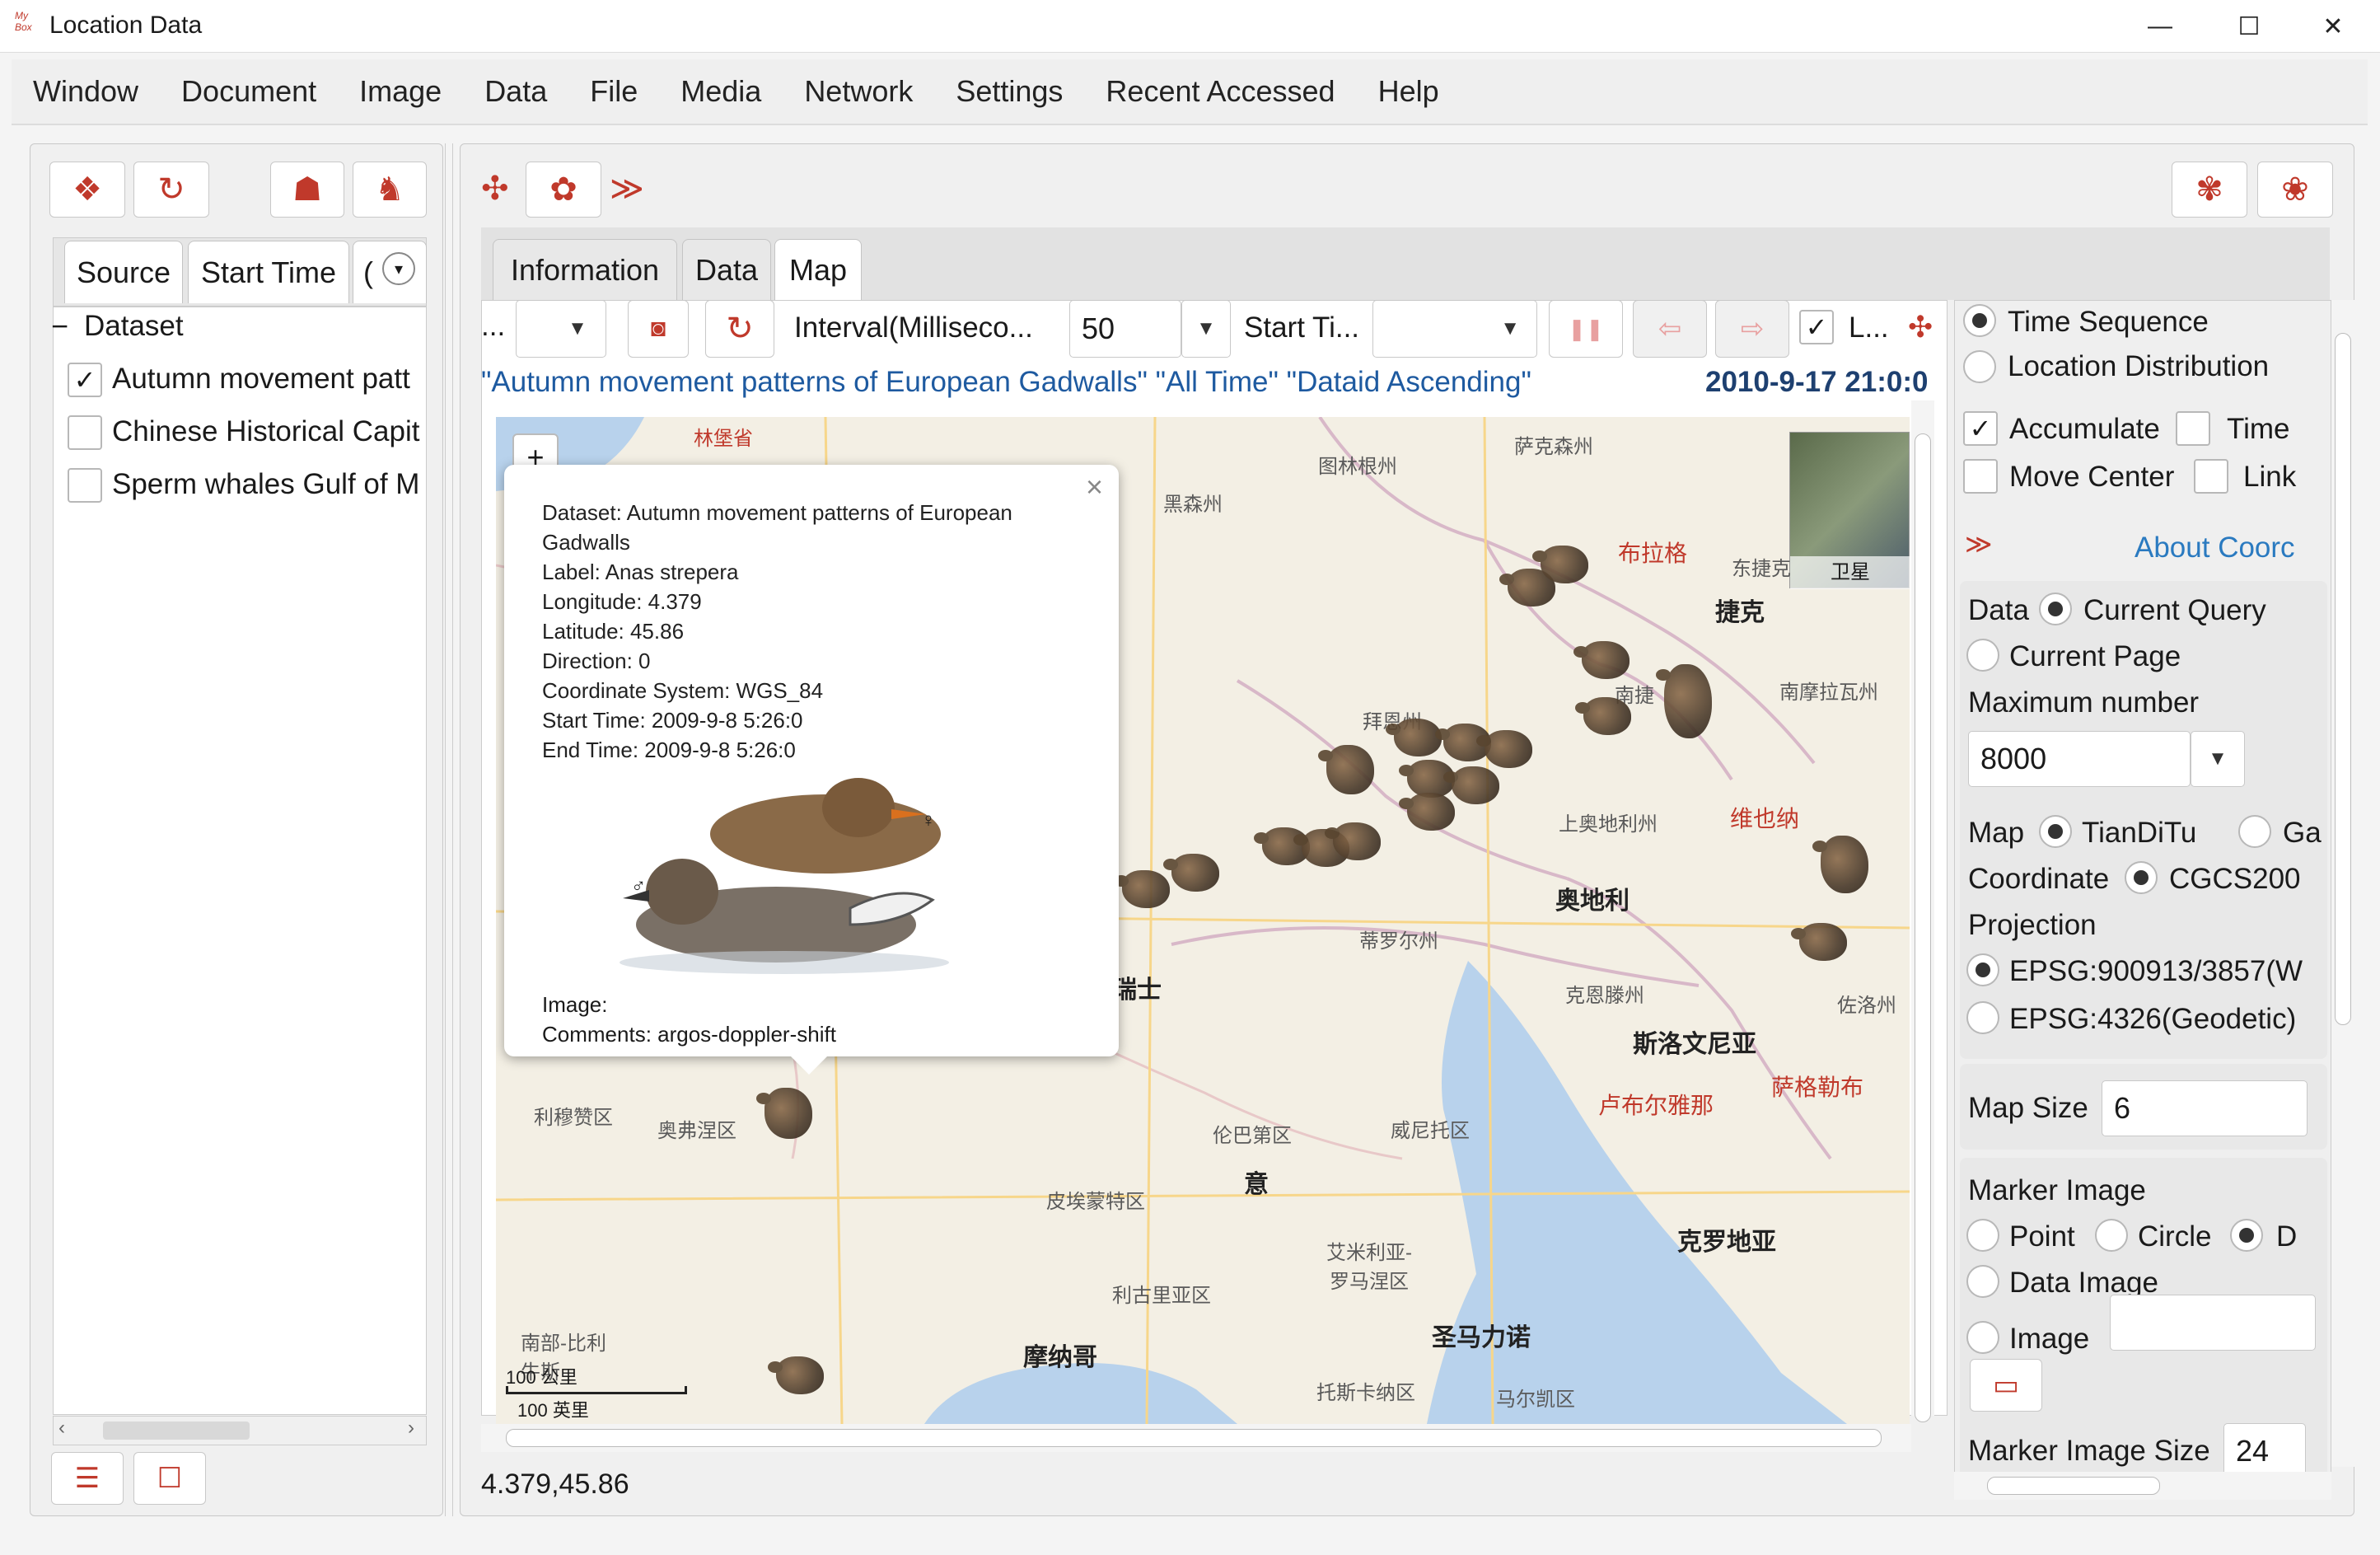 This screenshot has height=1555, width=2380. I want to click on menu-network: Network, so click(858, 91).